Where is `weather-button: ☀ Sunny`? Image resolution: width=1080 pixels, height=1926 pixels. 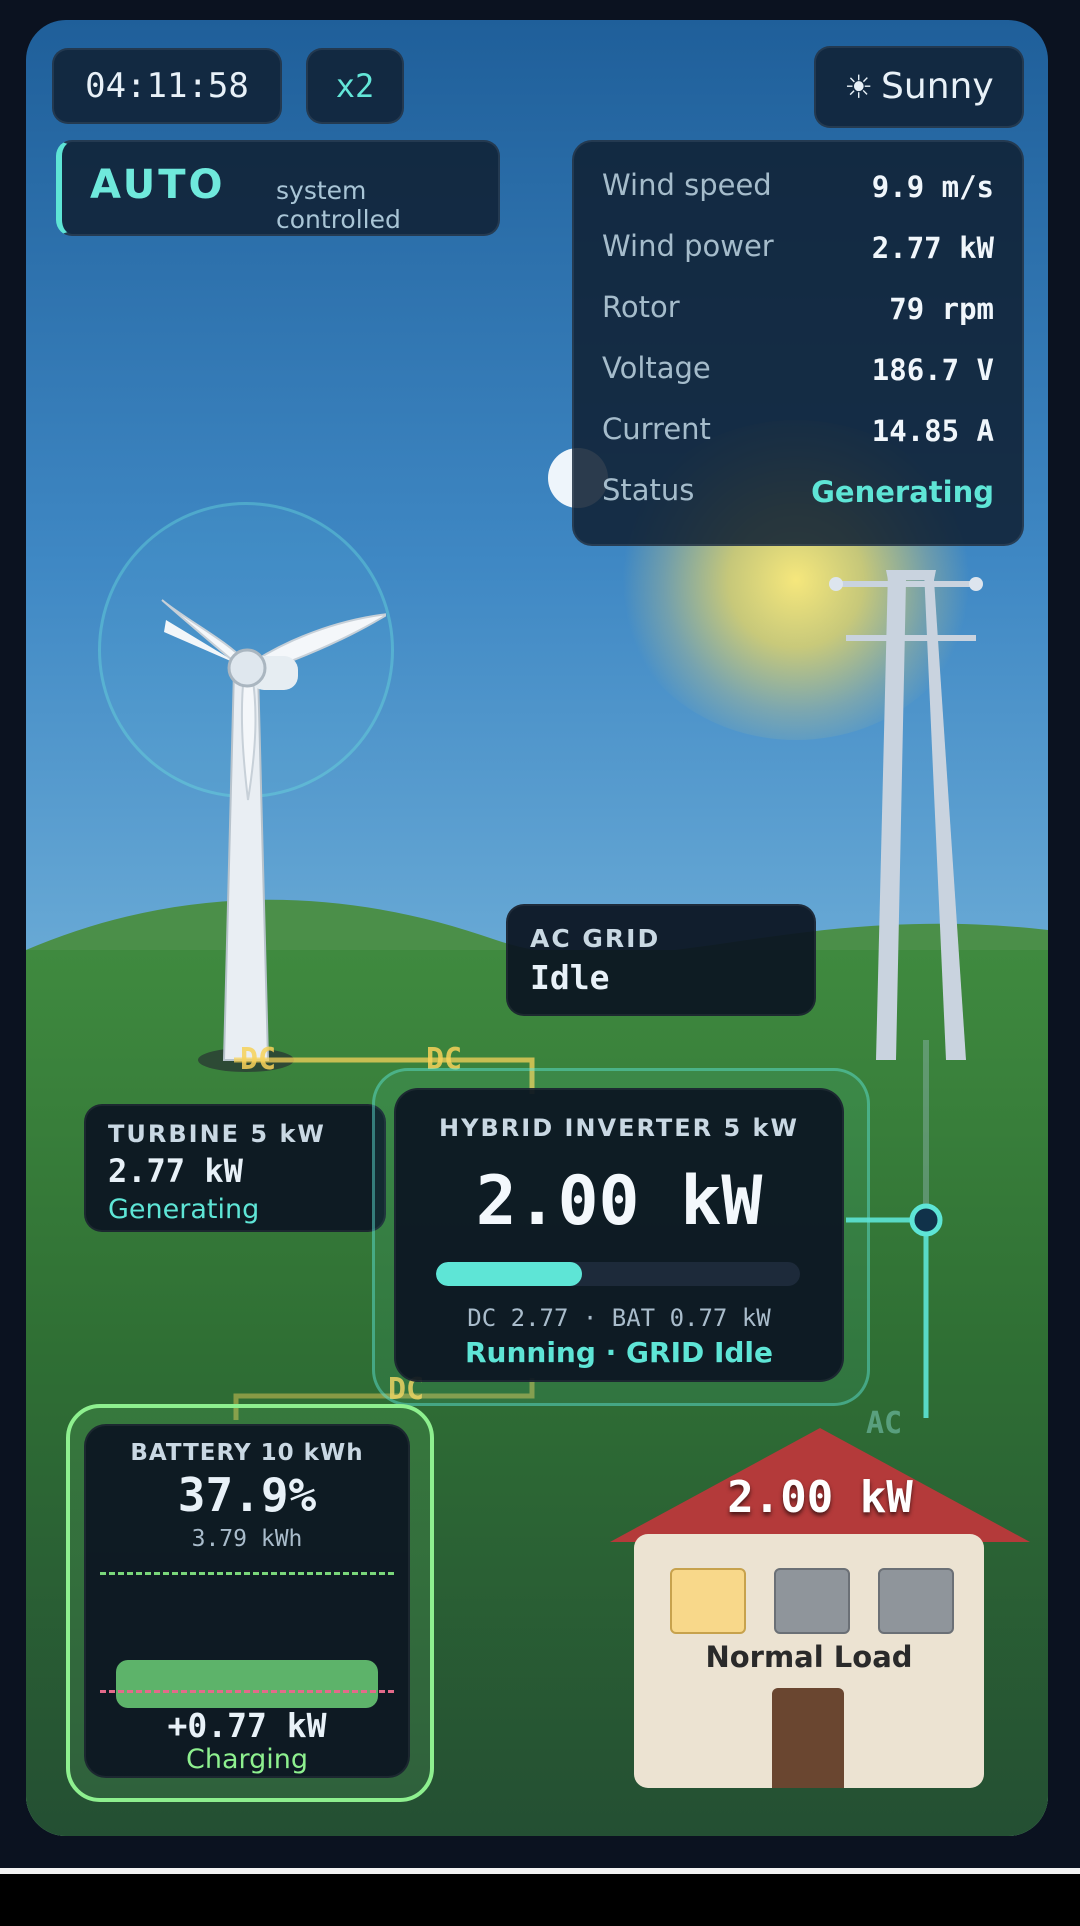
weather-button: ☀ Sunny is located at coordinates (919, 87).